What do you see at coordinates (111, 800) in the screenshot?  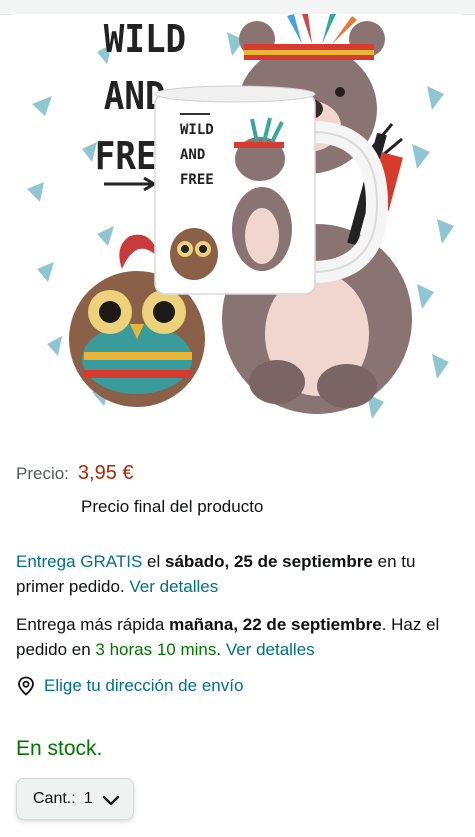 I see `chevron-down-icon` at bounding box center [111, 800].